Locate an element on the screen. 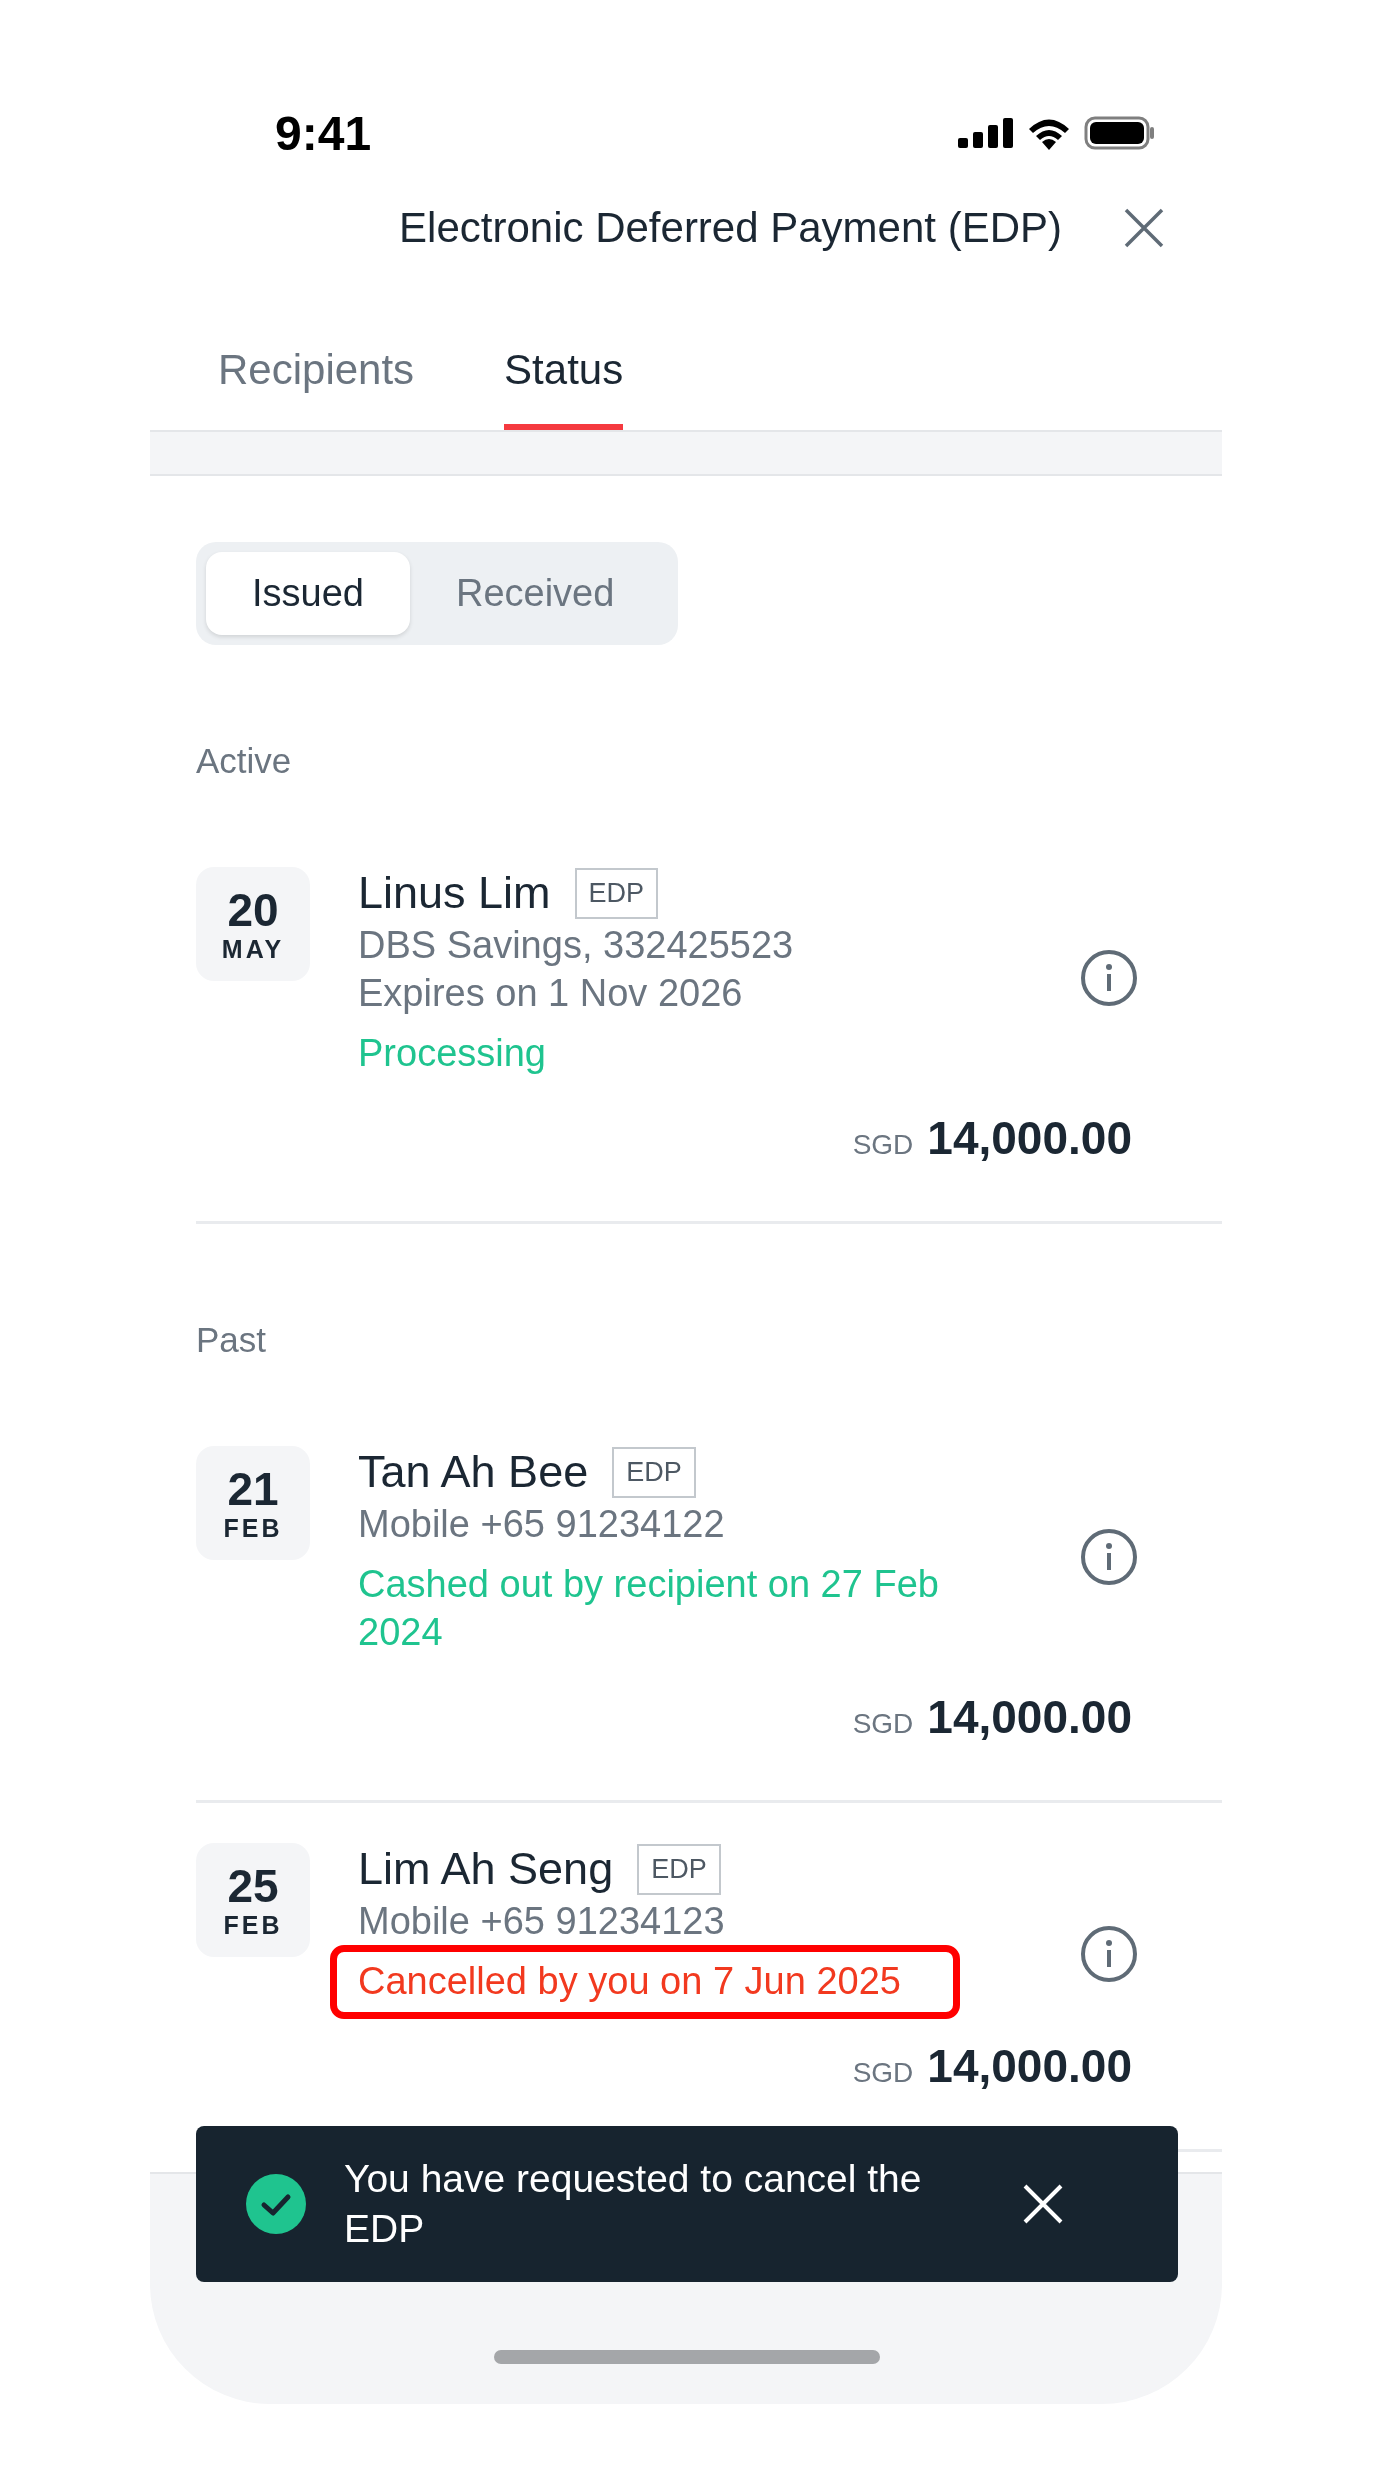 The width and height of the screenshot is (1374, 2475). recipient-name: Lim Ah Seng is located at coordinates (486, 1869).